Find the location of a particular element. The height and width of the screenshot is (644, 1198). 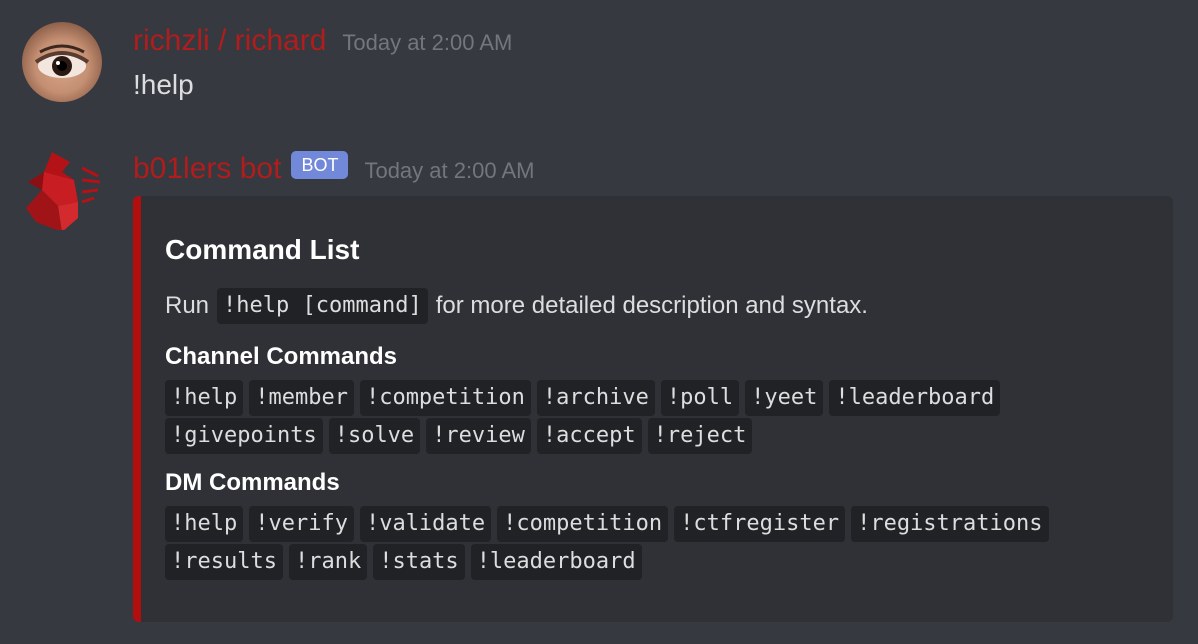

bot-message-header: b01lers bot BOT Today at 2:00 AM is located at coordinates (333, 169).